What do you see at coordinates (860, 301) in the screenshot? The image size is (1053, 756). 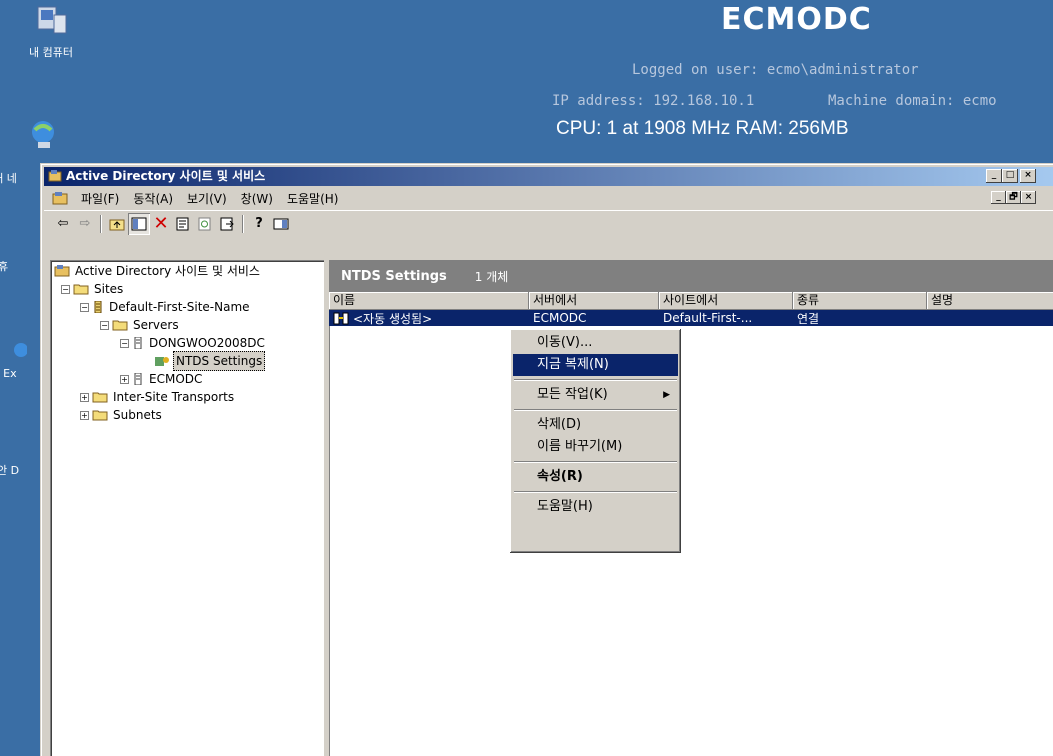 I see `col-type: 종류` at bounding box center [860, 301].